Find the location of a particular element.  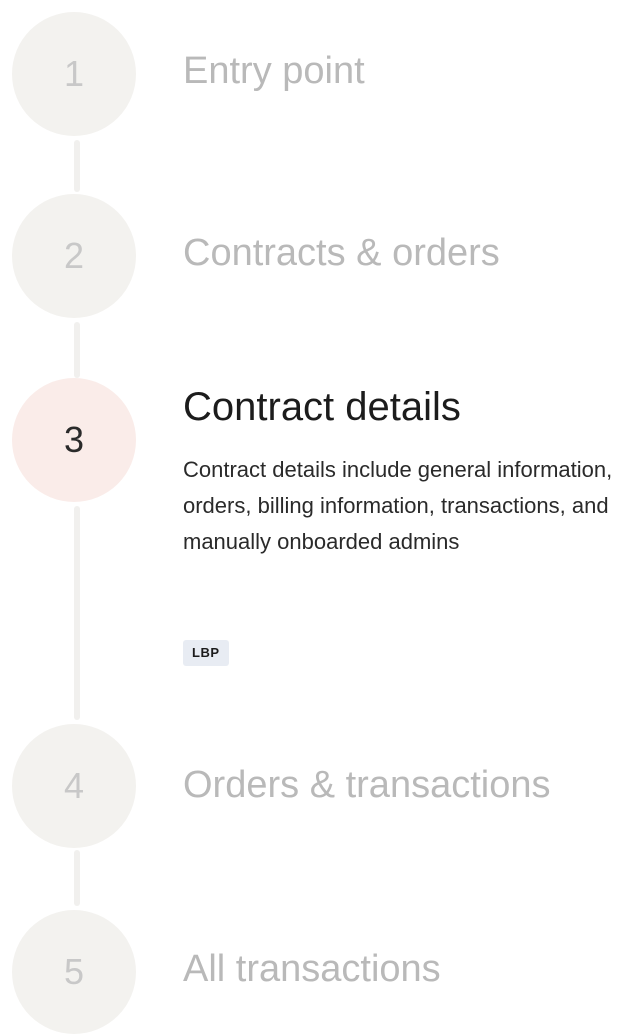

step-number: 2 is located at coordinates (74, 255).